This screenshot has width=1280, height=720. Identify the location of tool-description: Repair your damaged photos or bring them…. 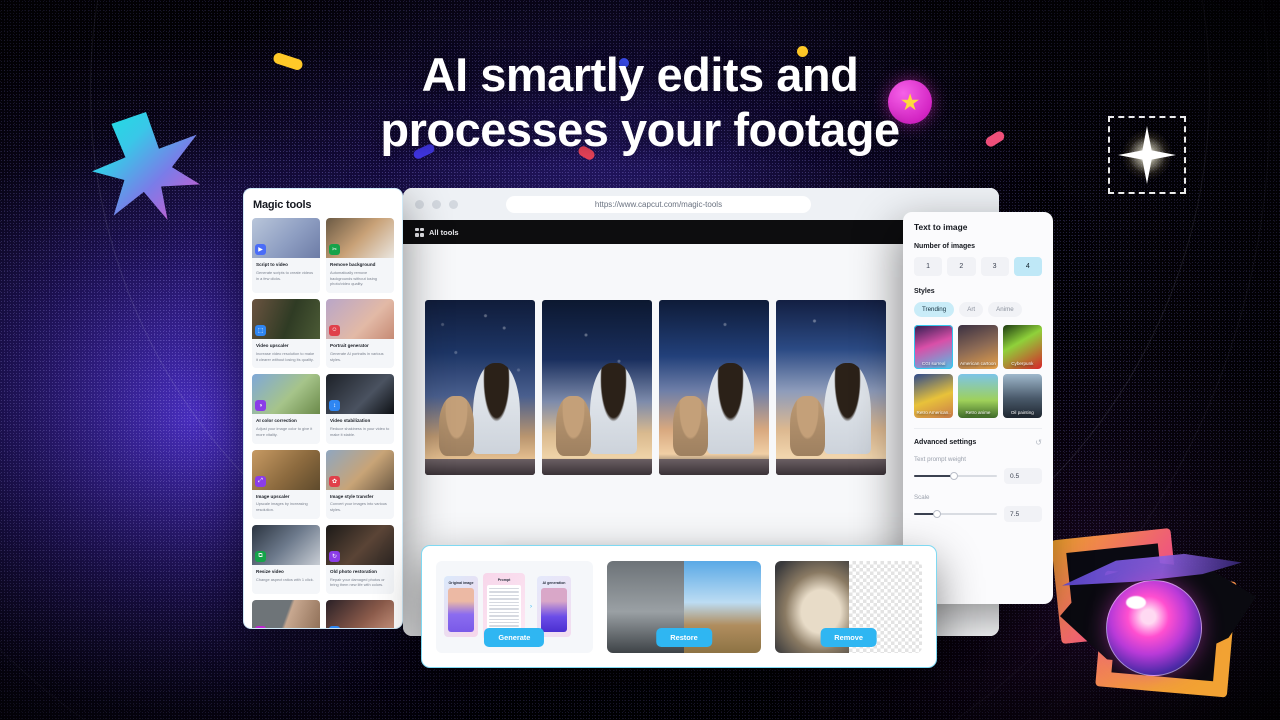
(357, 582).